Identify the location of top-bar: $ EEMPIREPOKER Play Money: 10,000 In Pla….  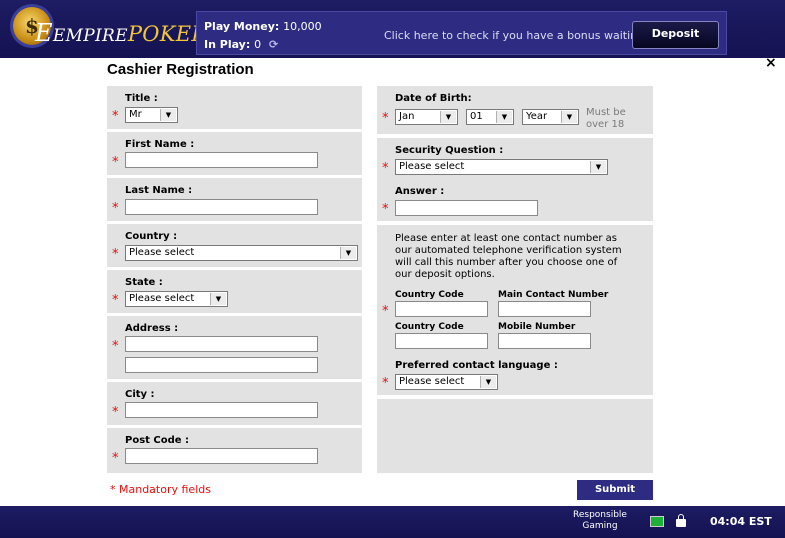
(392, 29).